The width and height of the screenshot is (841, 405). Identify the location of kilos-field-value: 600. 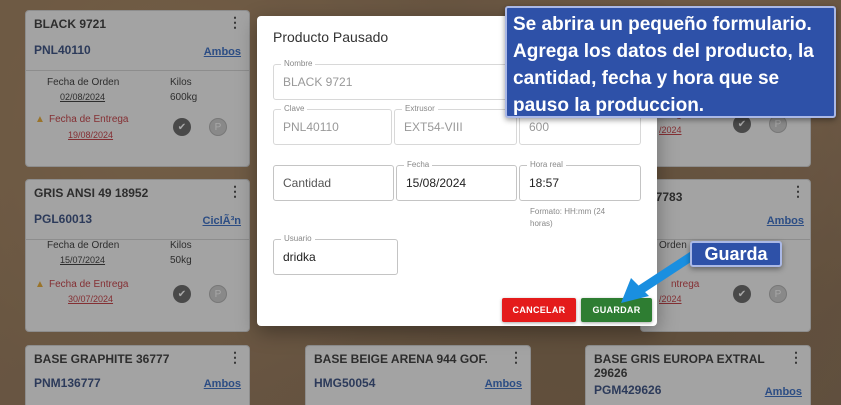
(539, 127).